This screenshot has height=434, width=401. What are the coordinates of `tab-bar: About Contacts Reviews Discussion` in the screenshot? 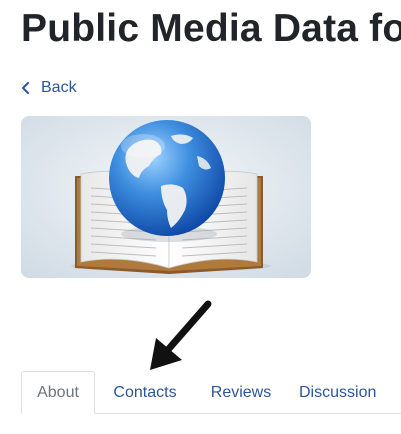 It's located at (211, 392).